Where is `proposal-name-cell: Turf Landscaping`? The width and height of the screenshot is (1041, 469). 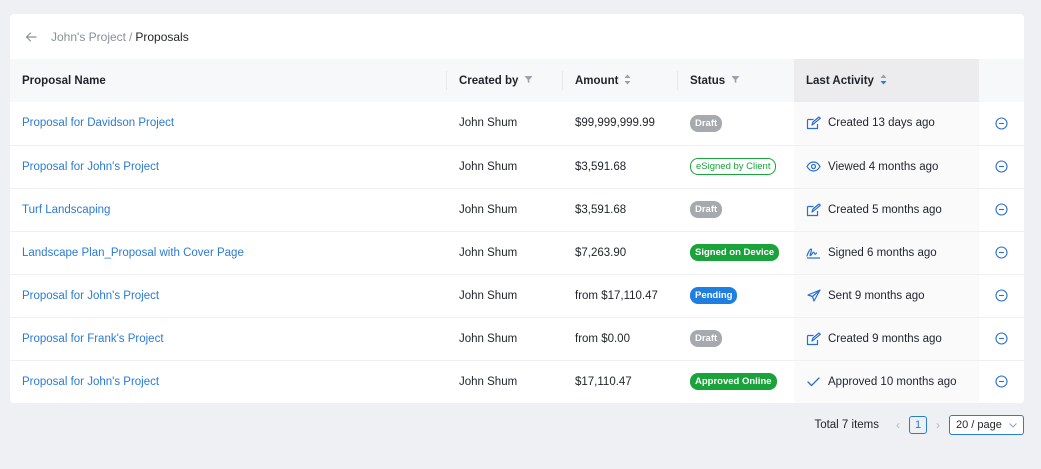
proposal-name-cell: Turf Landscaping is located at coordinates (228, 209).